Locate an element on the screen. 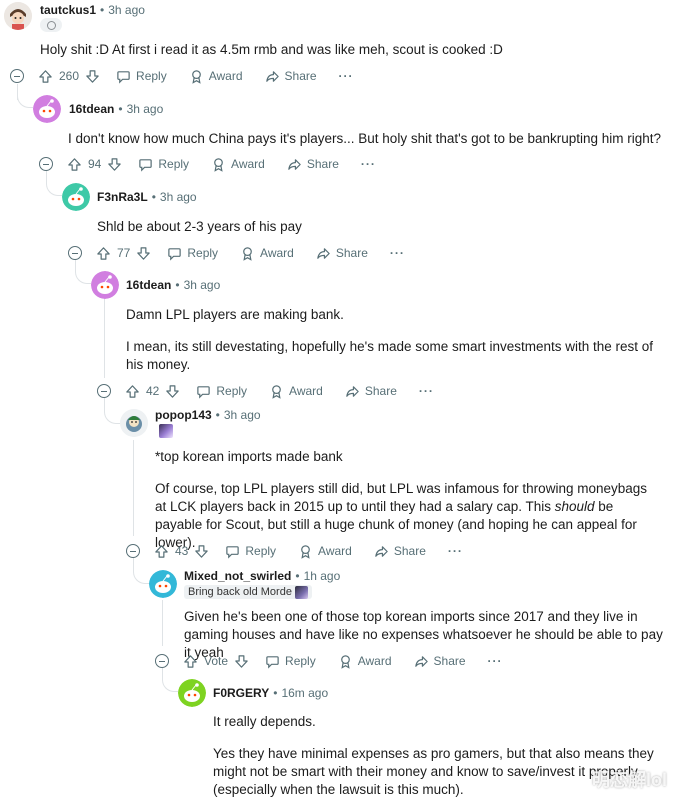 The image size is (675, 802). comment-actions: 43 Reply Award Share ··· is located at coordinates (294, 551).